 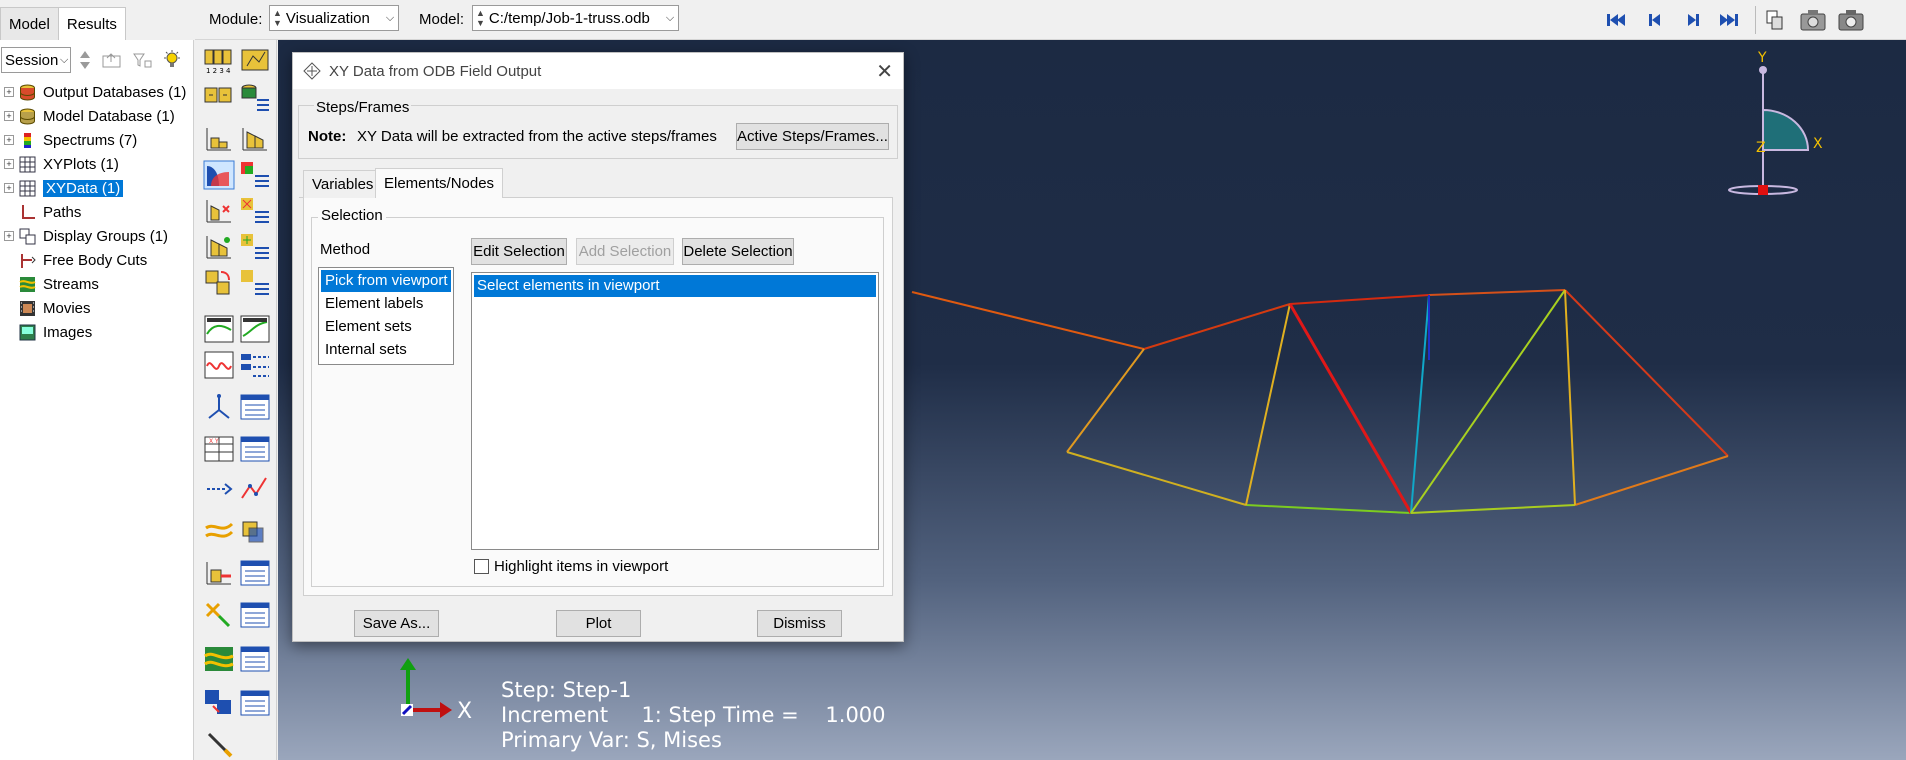 I want to click on last-frame-icon, so click(x=1730, y=20).